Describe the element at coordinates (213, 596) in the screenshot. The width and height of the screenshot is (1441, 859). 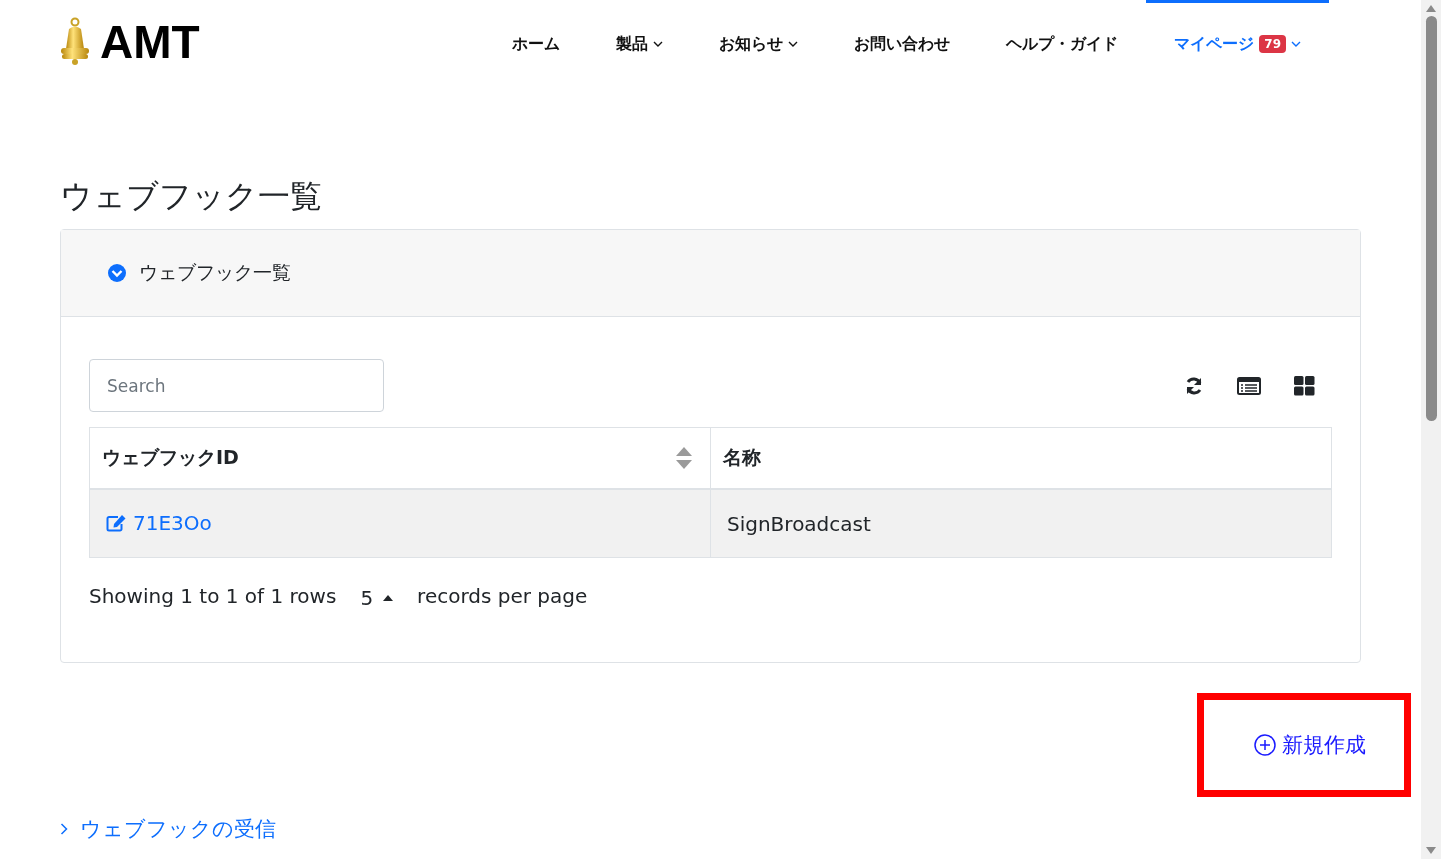
I see `pagination-summary: Showing 1 to 1 of 1 rows` at that location.